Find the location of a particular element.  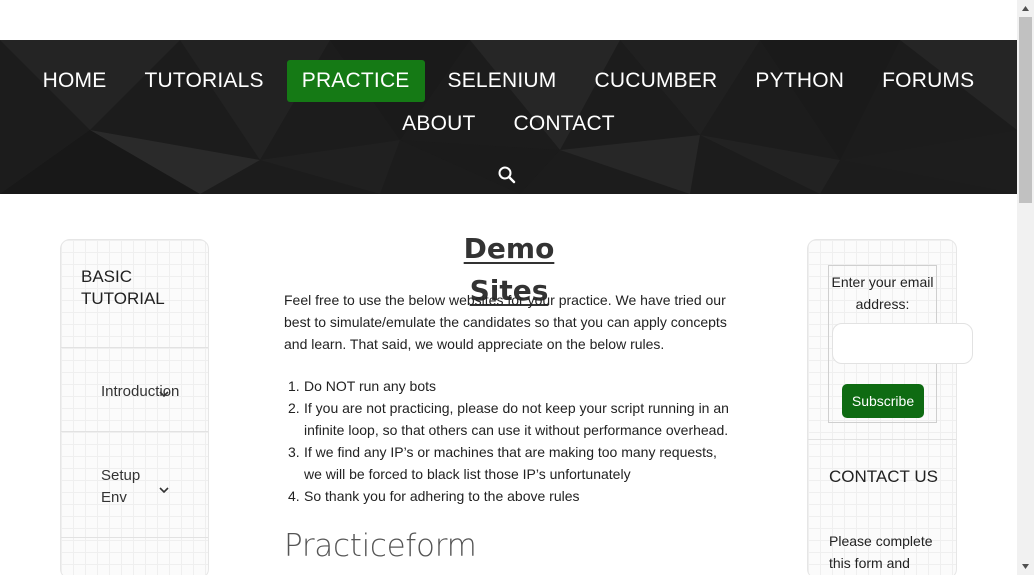

nav-selenium: SELENIUM is located at coordinates (502, 81).